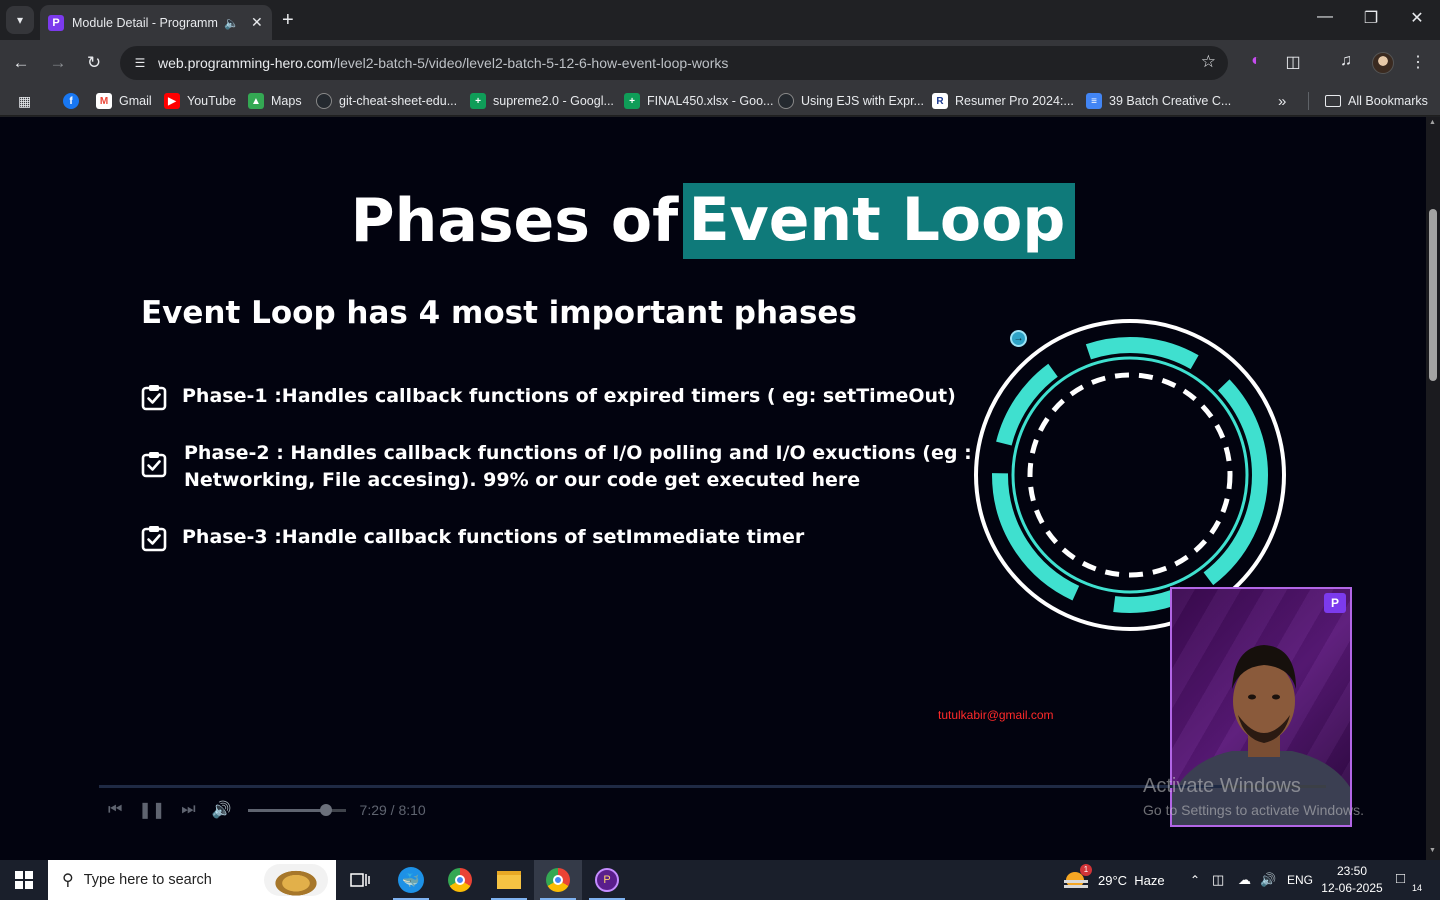 This screenshot has width=1440, height=900. I want to click on volume-knob, so click(325, 809).